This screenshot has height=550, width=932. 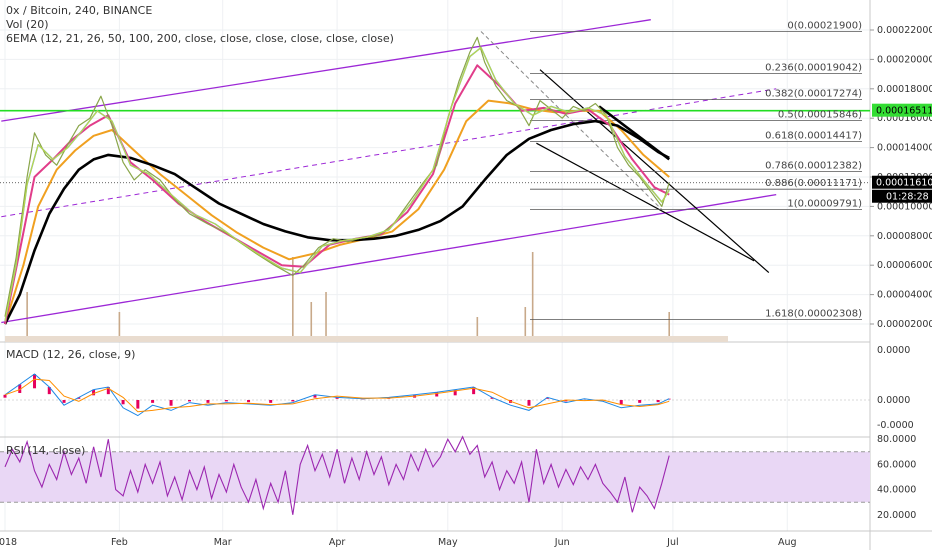 What do you see at coordinates (824, 203) in the screenshot?
I see `fib-level-label: 1(0.00009791)` at bounding box center [824, 203].